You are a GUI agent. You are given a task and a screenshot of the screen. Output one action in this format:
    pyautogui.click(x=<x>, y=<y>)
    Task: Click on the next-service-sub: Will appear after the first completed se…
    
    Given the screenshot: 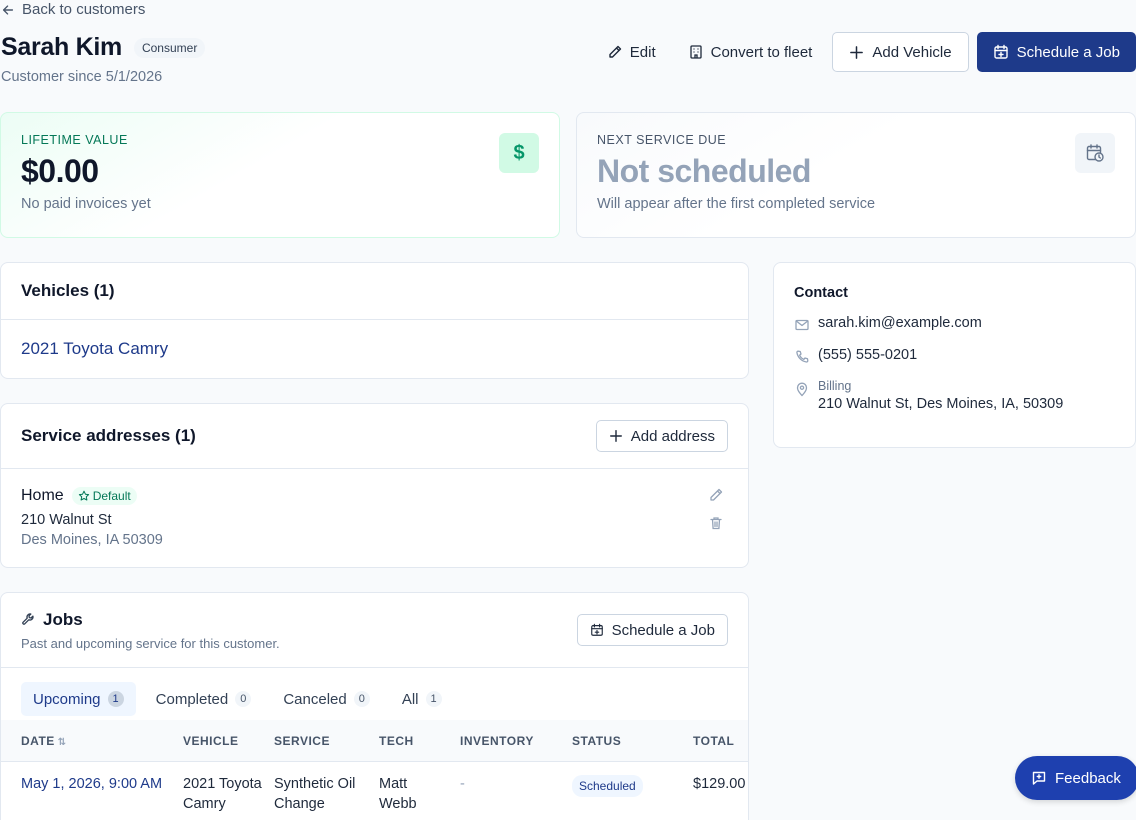 What is the action you would take?
    pyautogui.click(x=736, y=204)
    